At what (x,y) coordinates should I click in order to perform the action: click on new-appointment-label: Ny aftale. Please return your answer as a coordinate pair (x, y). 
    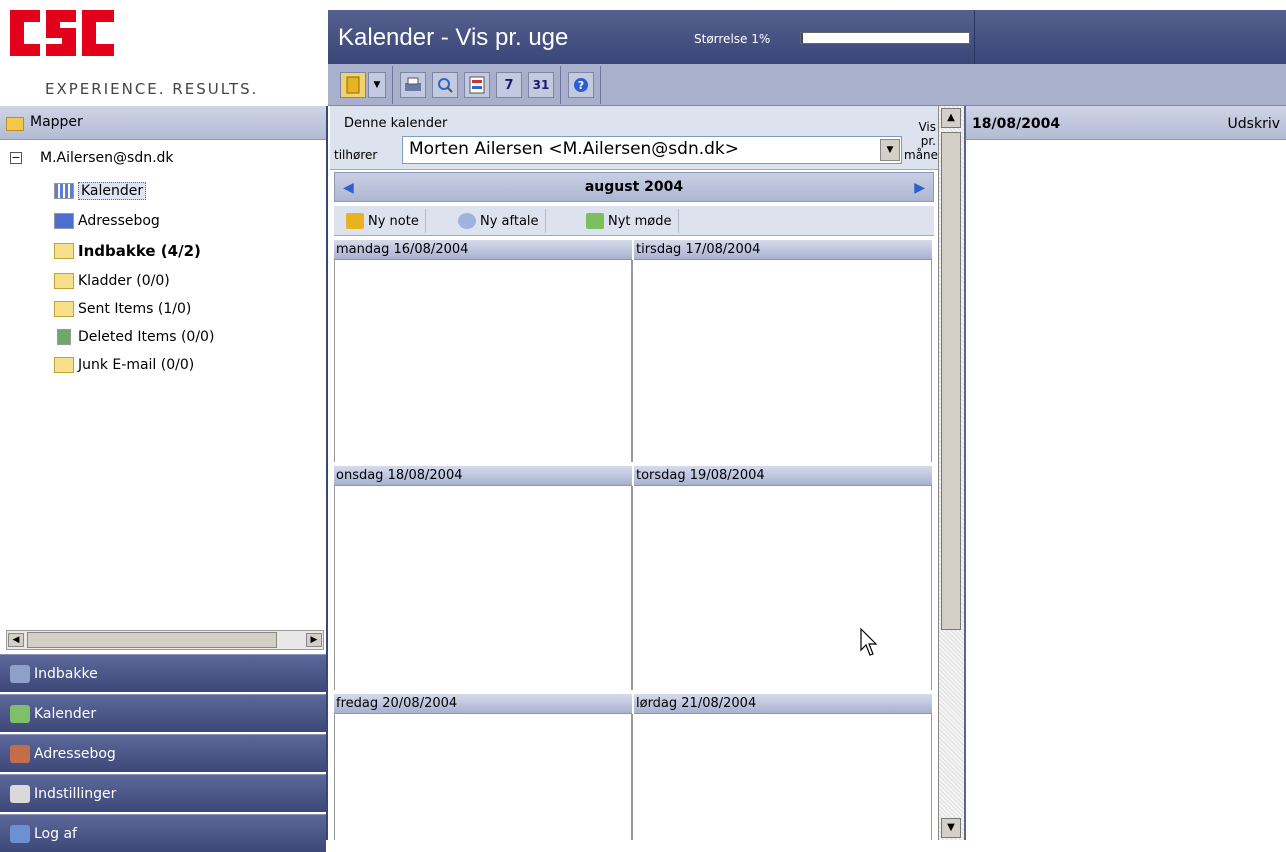
    Looking at the image, I should click on (509, 221).